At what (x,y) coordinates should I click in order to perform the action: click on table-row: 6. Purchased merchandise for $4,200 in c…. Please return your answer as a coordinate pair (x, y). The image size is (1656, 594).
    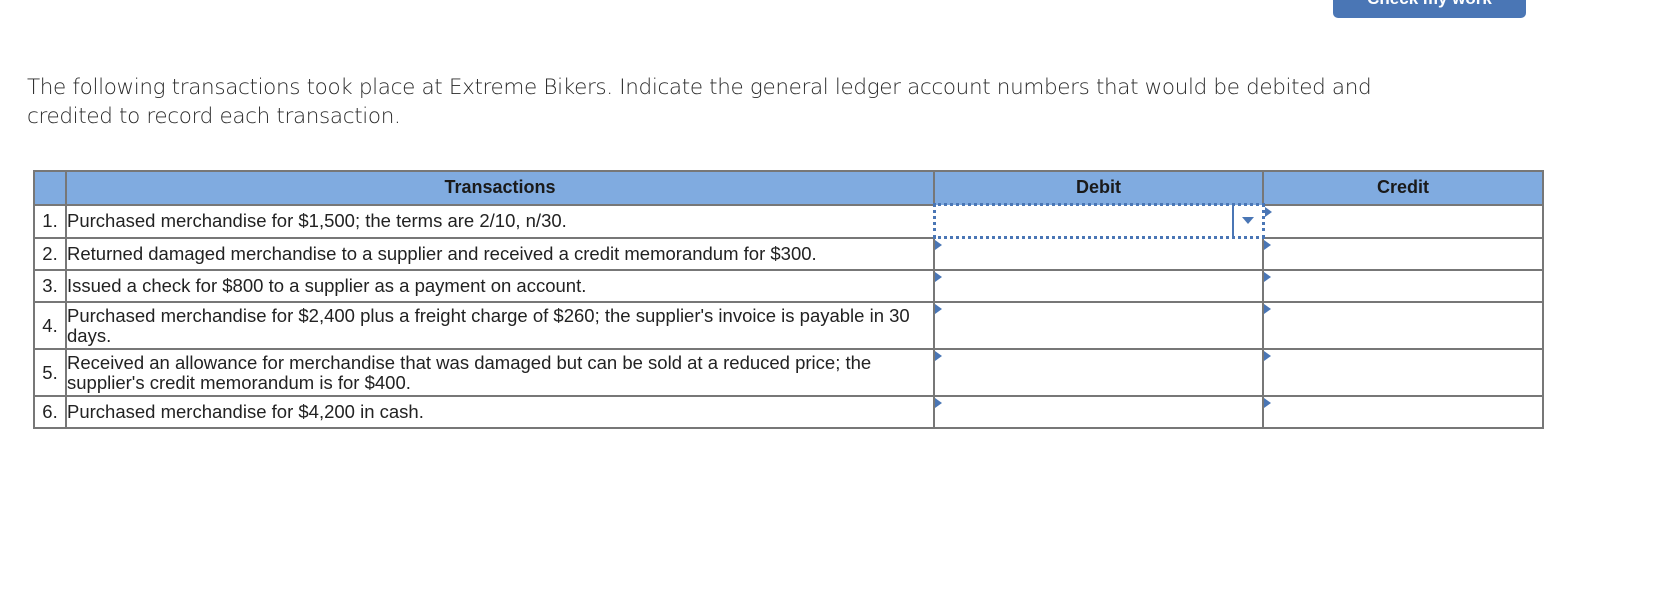
    Looking at the image, I should click on (788, 412).